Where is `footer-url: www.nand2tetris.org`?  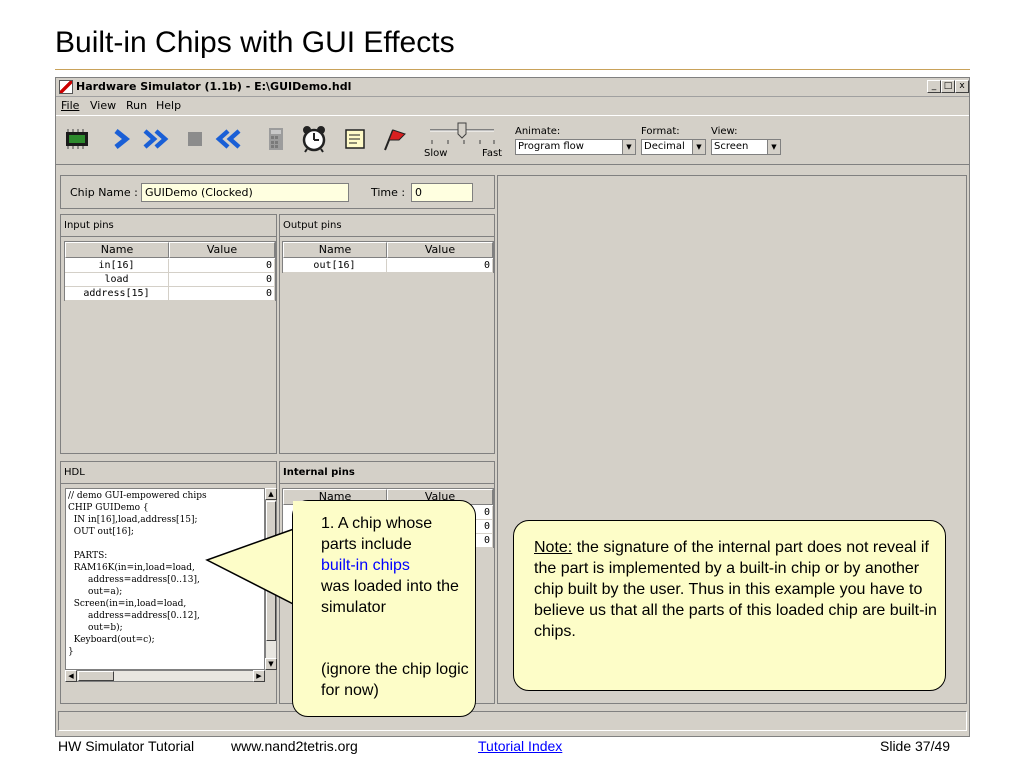 footer-url: www.nand2tetris.org is located at coordinates (294, 746).